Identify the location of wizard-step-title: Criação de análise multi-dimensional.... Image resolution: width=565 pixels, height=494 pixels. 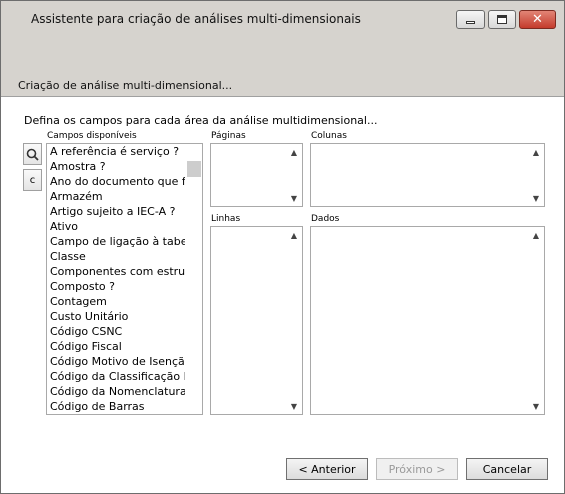
(125, 85).